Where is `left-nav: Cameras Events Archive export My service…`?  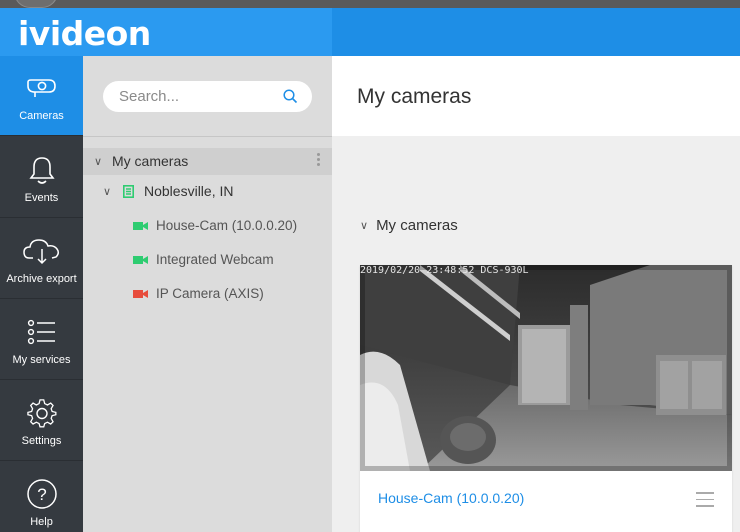
left-nav: Cameras Events Archive export My service… is located at coordinates (41, 294).